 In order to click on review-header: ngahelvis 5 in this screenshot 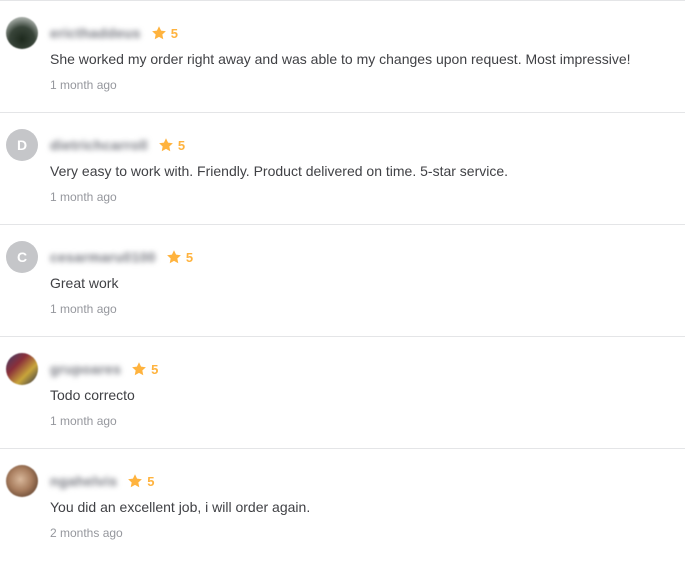, I will do `click(102, 481)`.